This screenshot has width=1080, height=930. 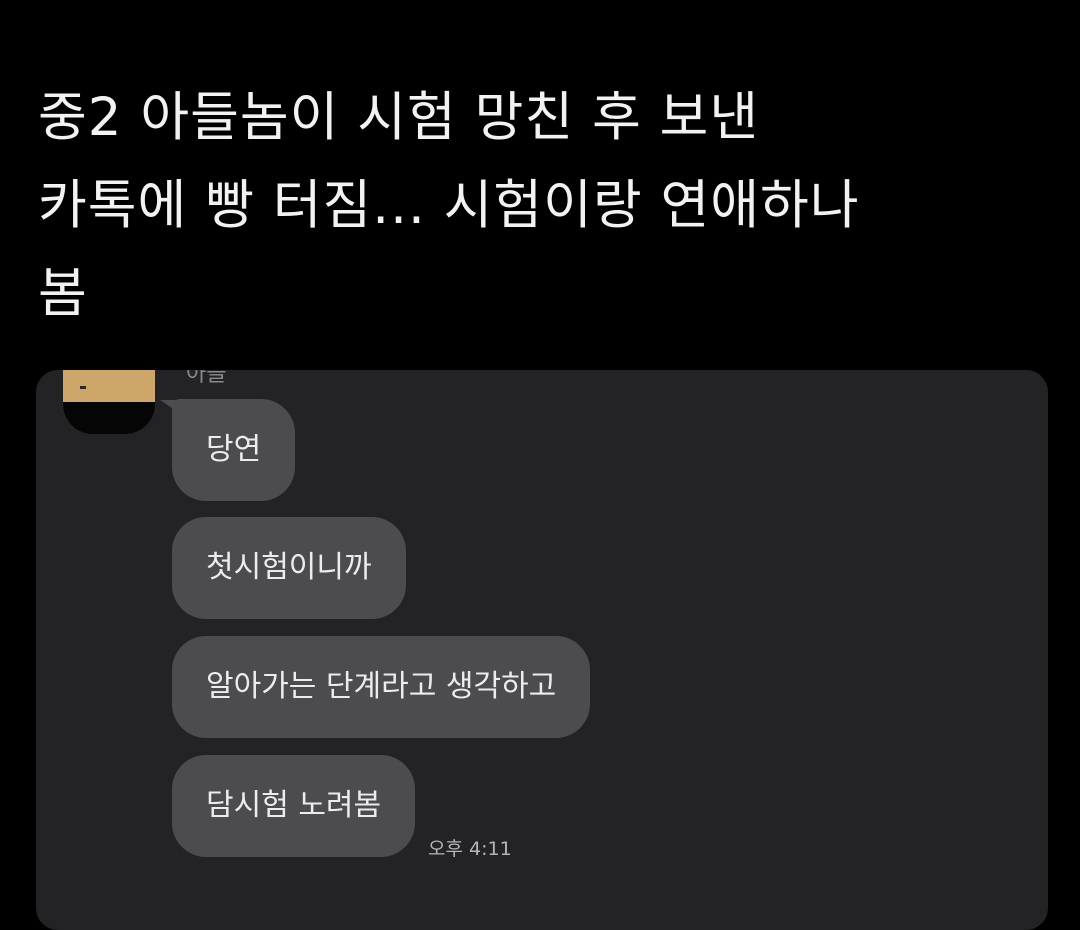 What do you see at coordinates (109, 386) in the screenshot?
I see `avatar-image` at bounding box center [109, 386].